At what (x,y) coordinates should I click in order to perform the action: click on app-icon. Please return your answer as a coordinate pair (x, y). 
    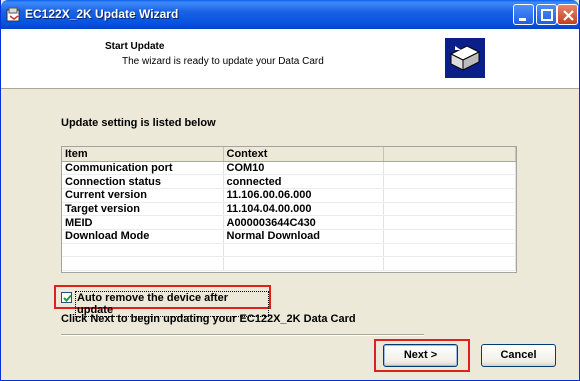
    Looking at the image, I should click on (14, 15).